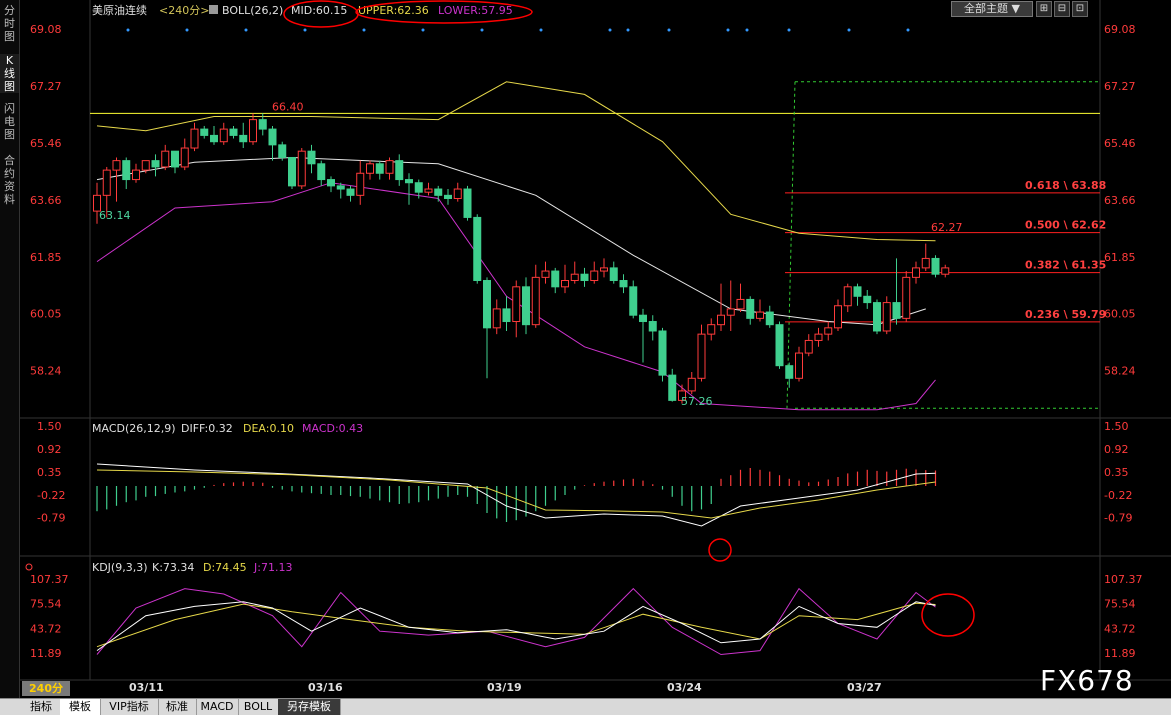 Image resolution: width=1171 pixels, height=715 pixels. I want to click on symbol-label: 美原油连续, so click(119, 10).